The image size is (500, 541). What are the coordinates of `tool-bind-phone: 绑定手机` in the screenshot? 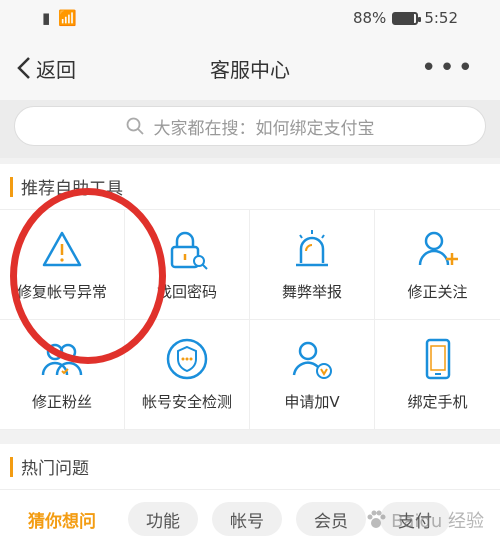 It's located at (437, 375).